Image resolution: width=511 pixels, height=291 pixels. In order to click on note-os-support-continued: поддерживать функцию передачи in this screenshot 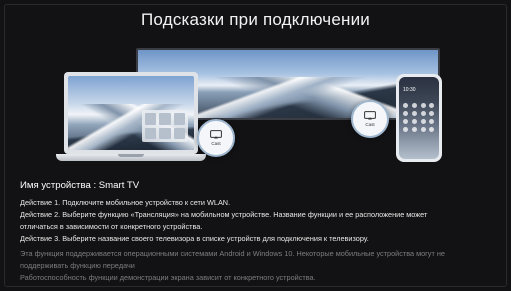, I will do `click(77, 265)`.